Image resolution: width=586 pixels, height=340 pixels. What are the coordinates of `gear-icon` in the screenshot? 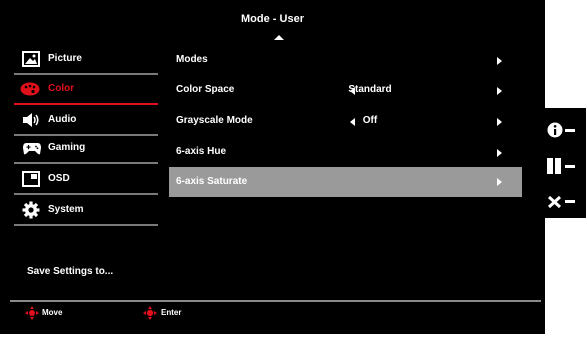 It's located at (31, 210).